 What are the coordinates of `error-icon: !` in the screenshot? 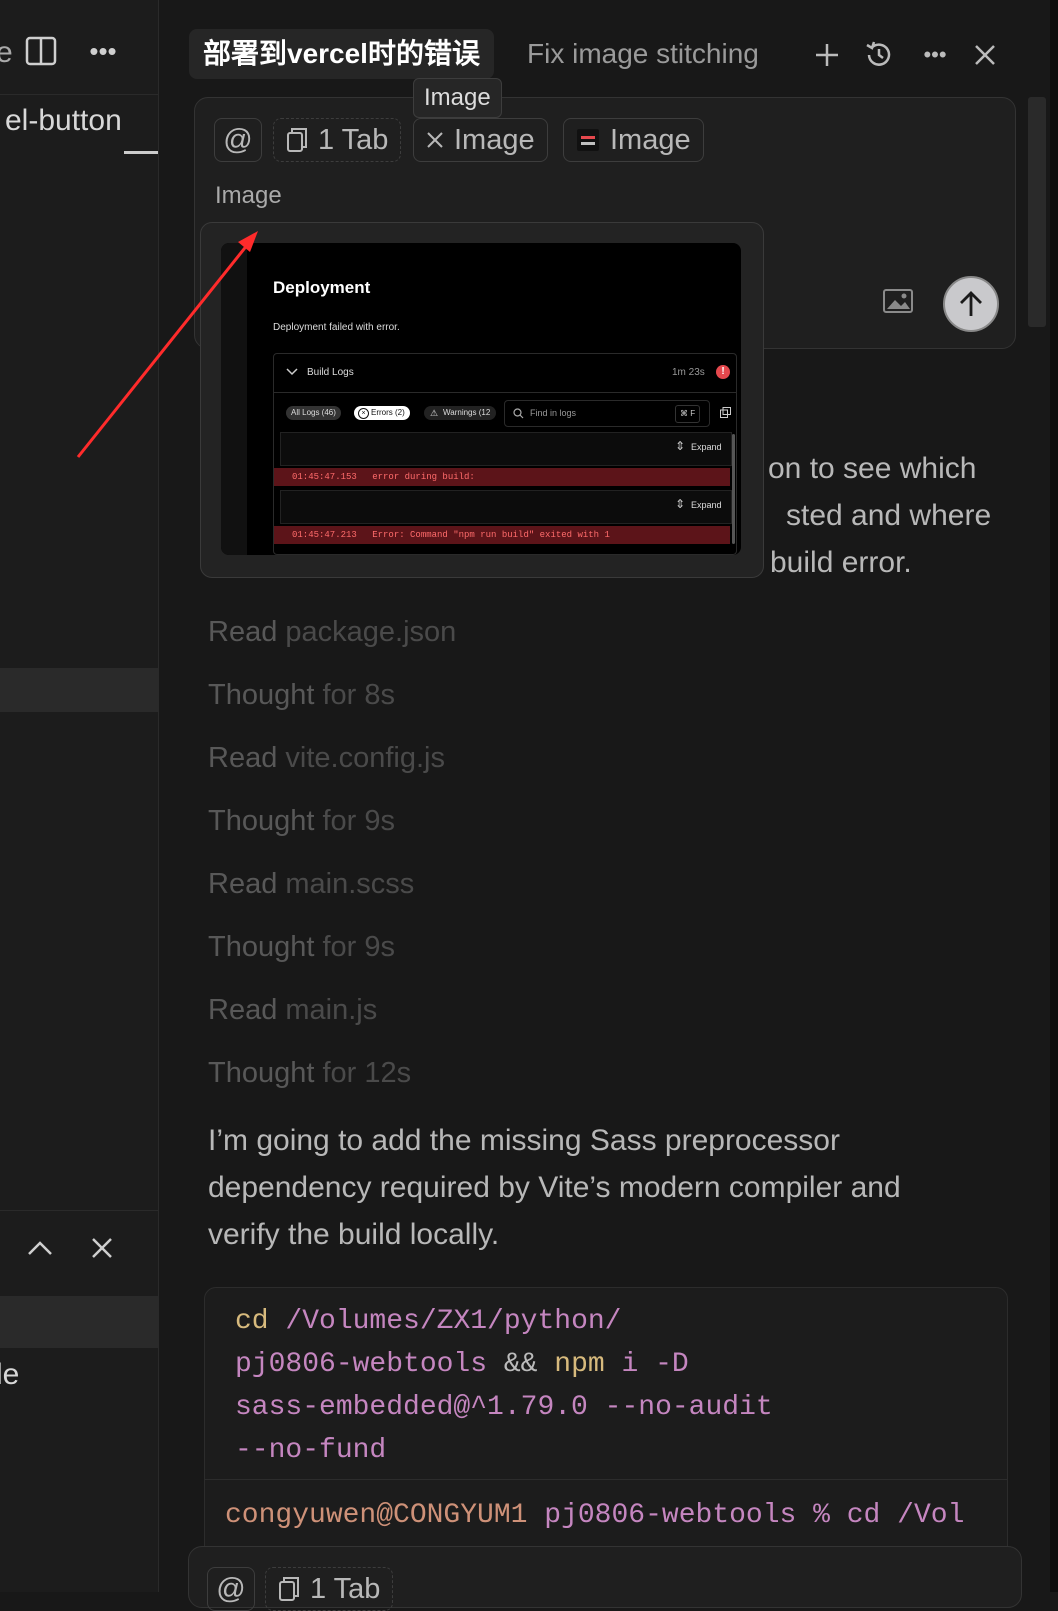 It's located at (723, 372).